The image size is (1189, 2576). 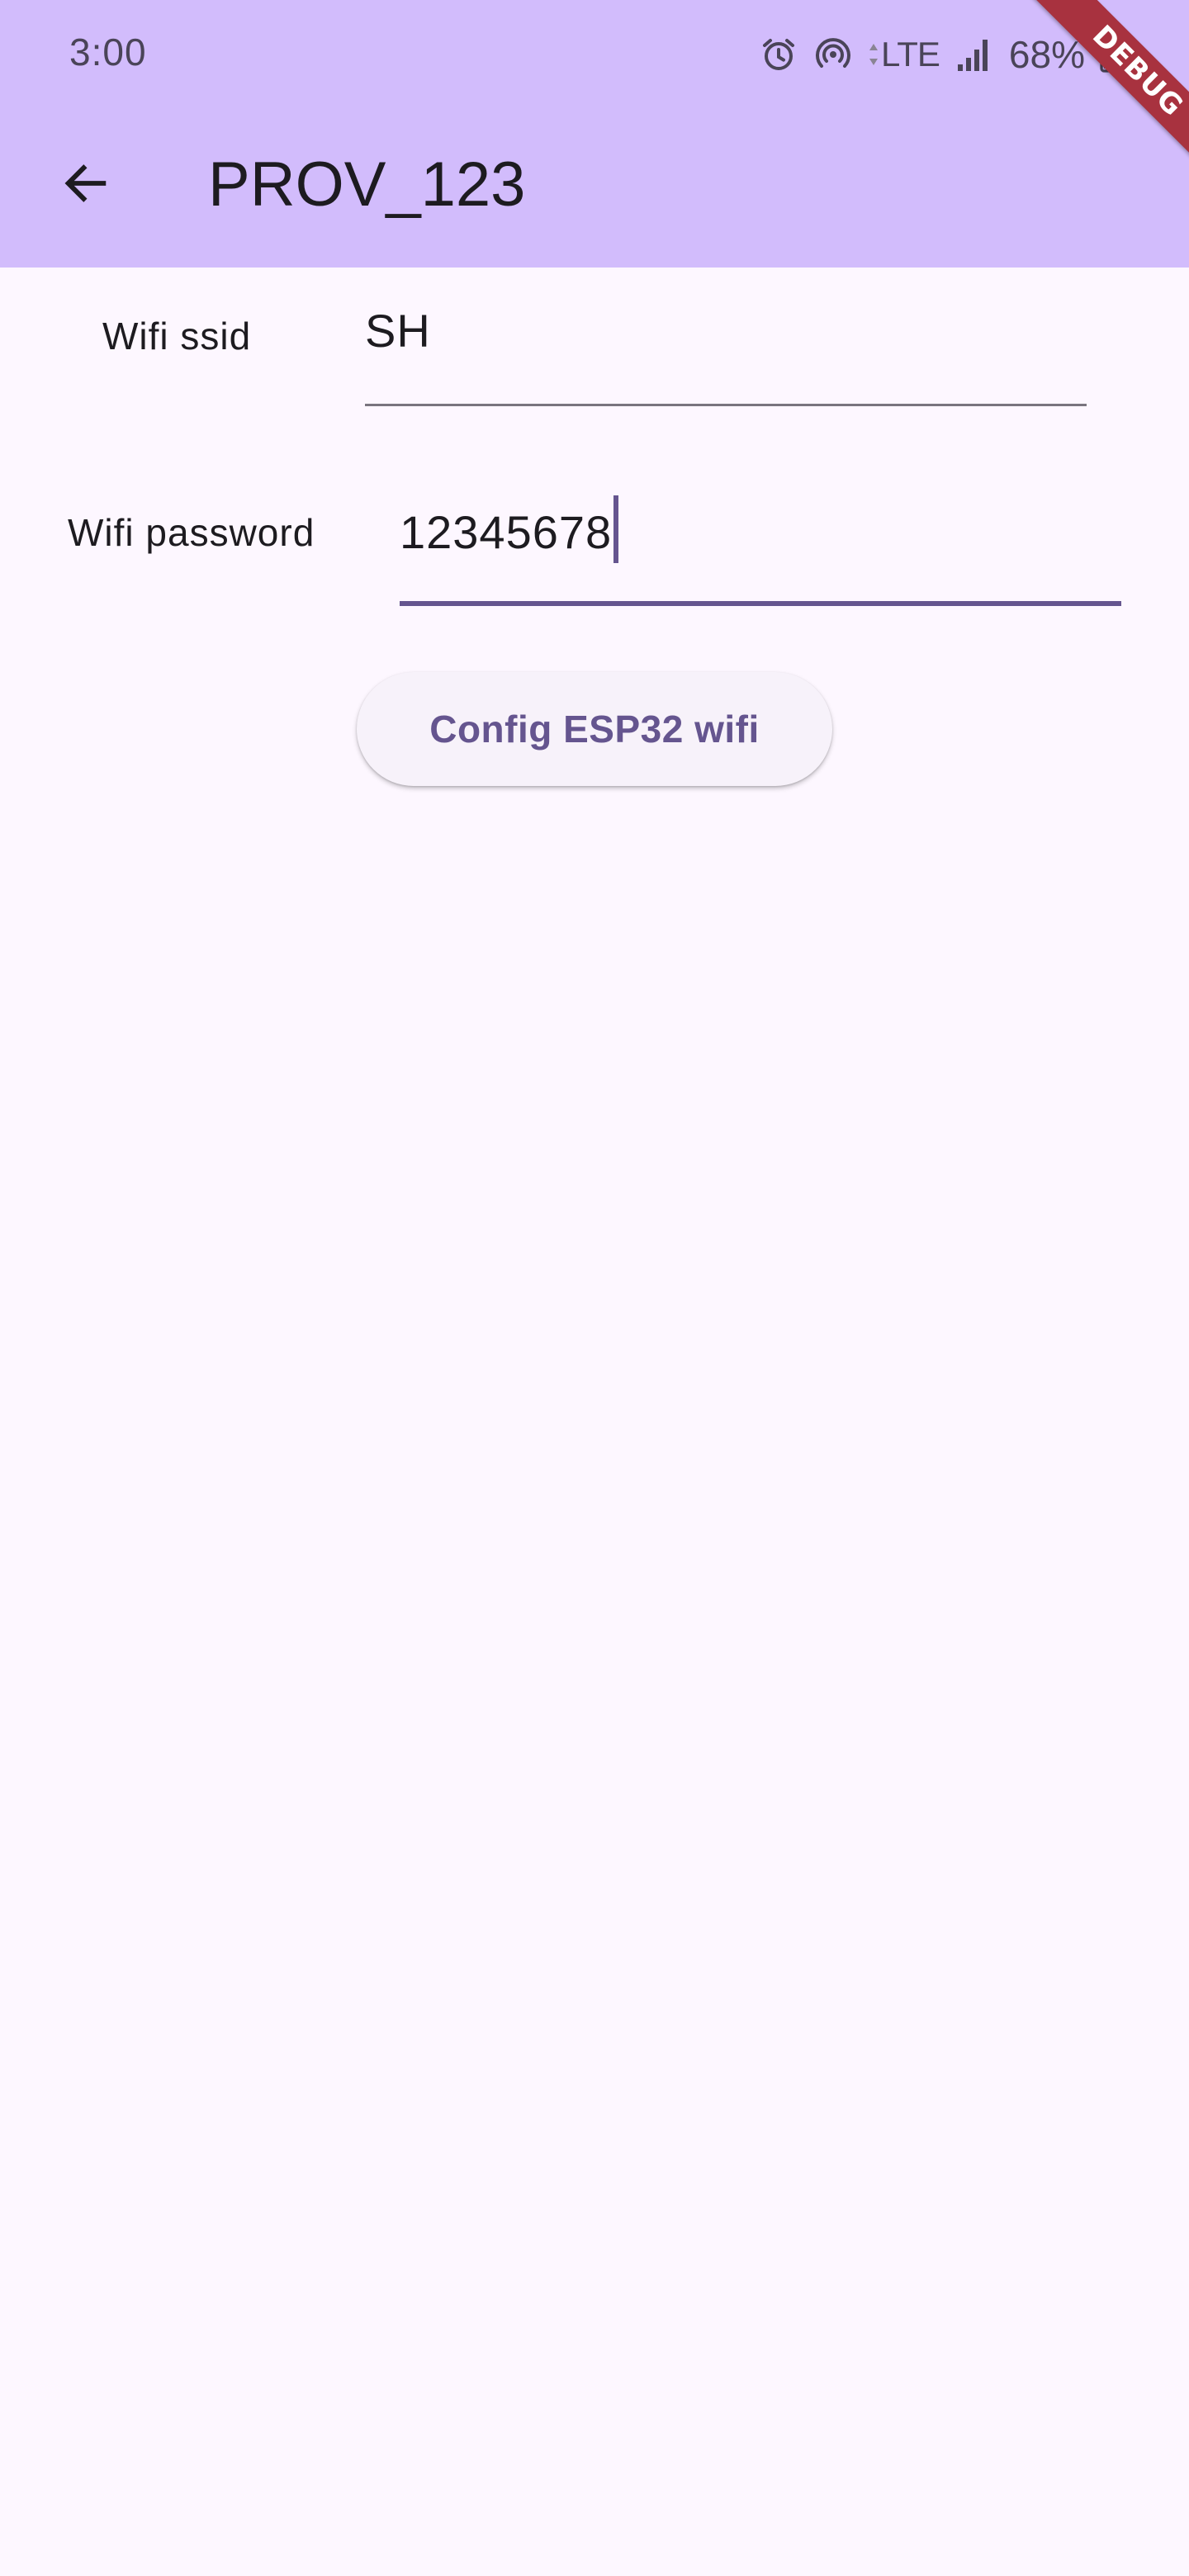 What do you see at coordinates (594, 729) in the screenshot?
I see `config-wifi-button: Config ESP32 wifi` at bounding box center [594, 729].